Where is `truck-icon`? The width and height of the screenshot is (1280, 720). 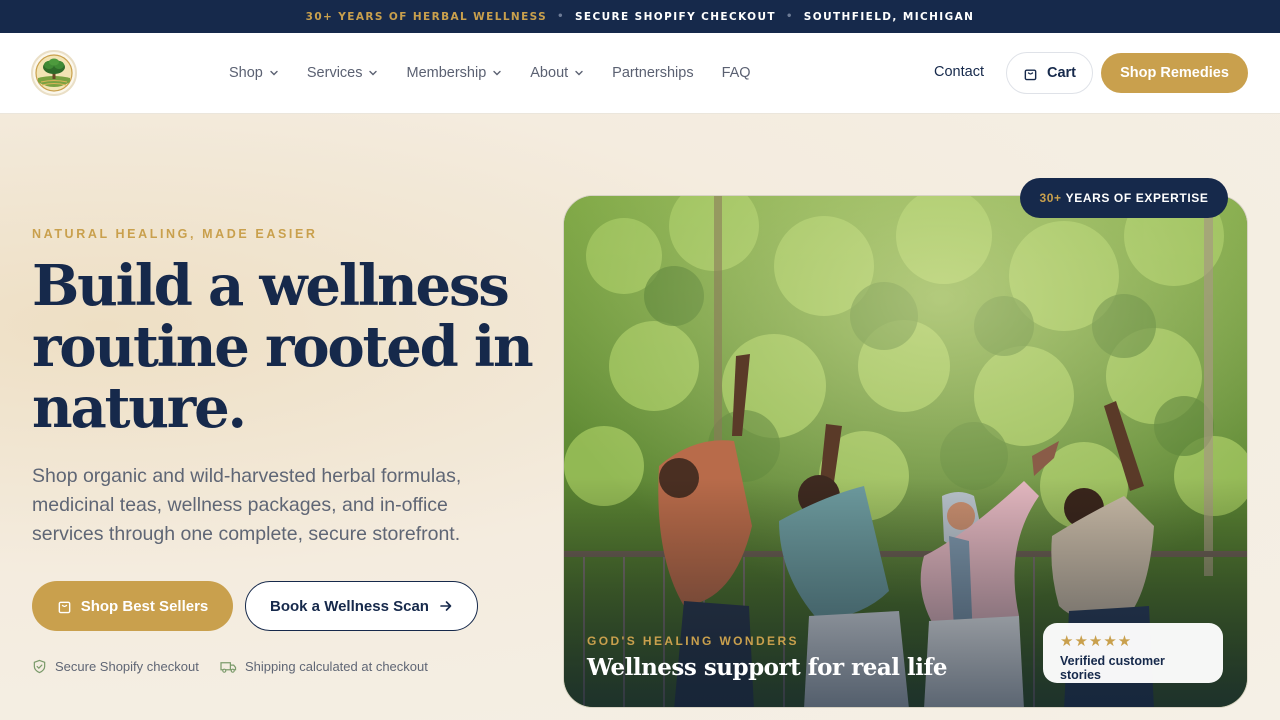
truck-icon is located at coordinates (228, 667).